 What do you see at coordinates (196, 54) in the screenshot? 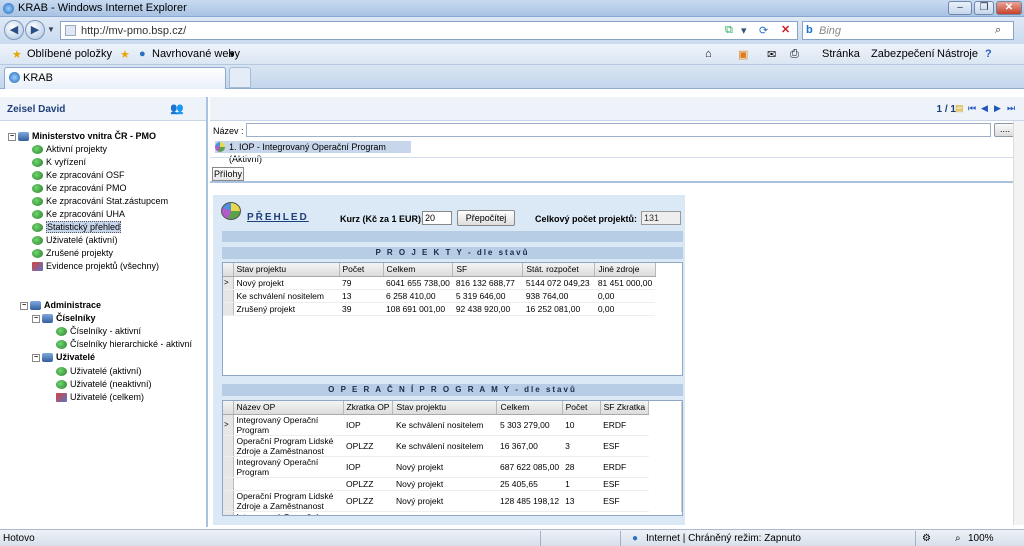
I see `suggested-sites-button: Navrhované weby` at bounding box center [196, 54].